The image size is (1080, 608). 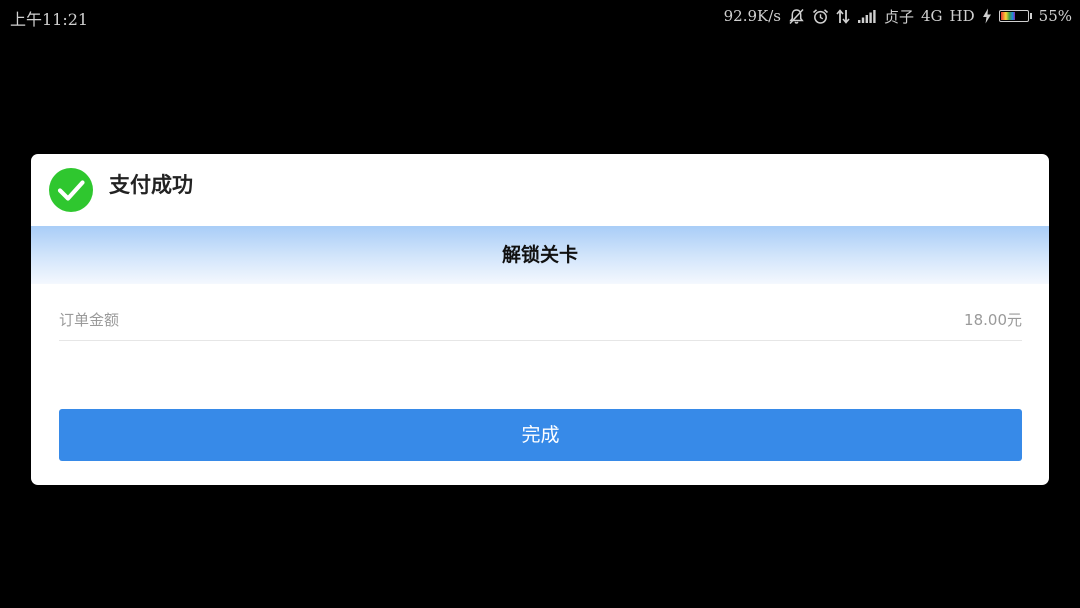 What do you see at coordinates (867, 16) in the screenshot?
I see `signal-icon` at bounding box center [867, 16].